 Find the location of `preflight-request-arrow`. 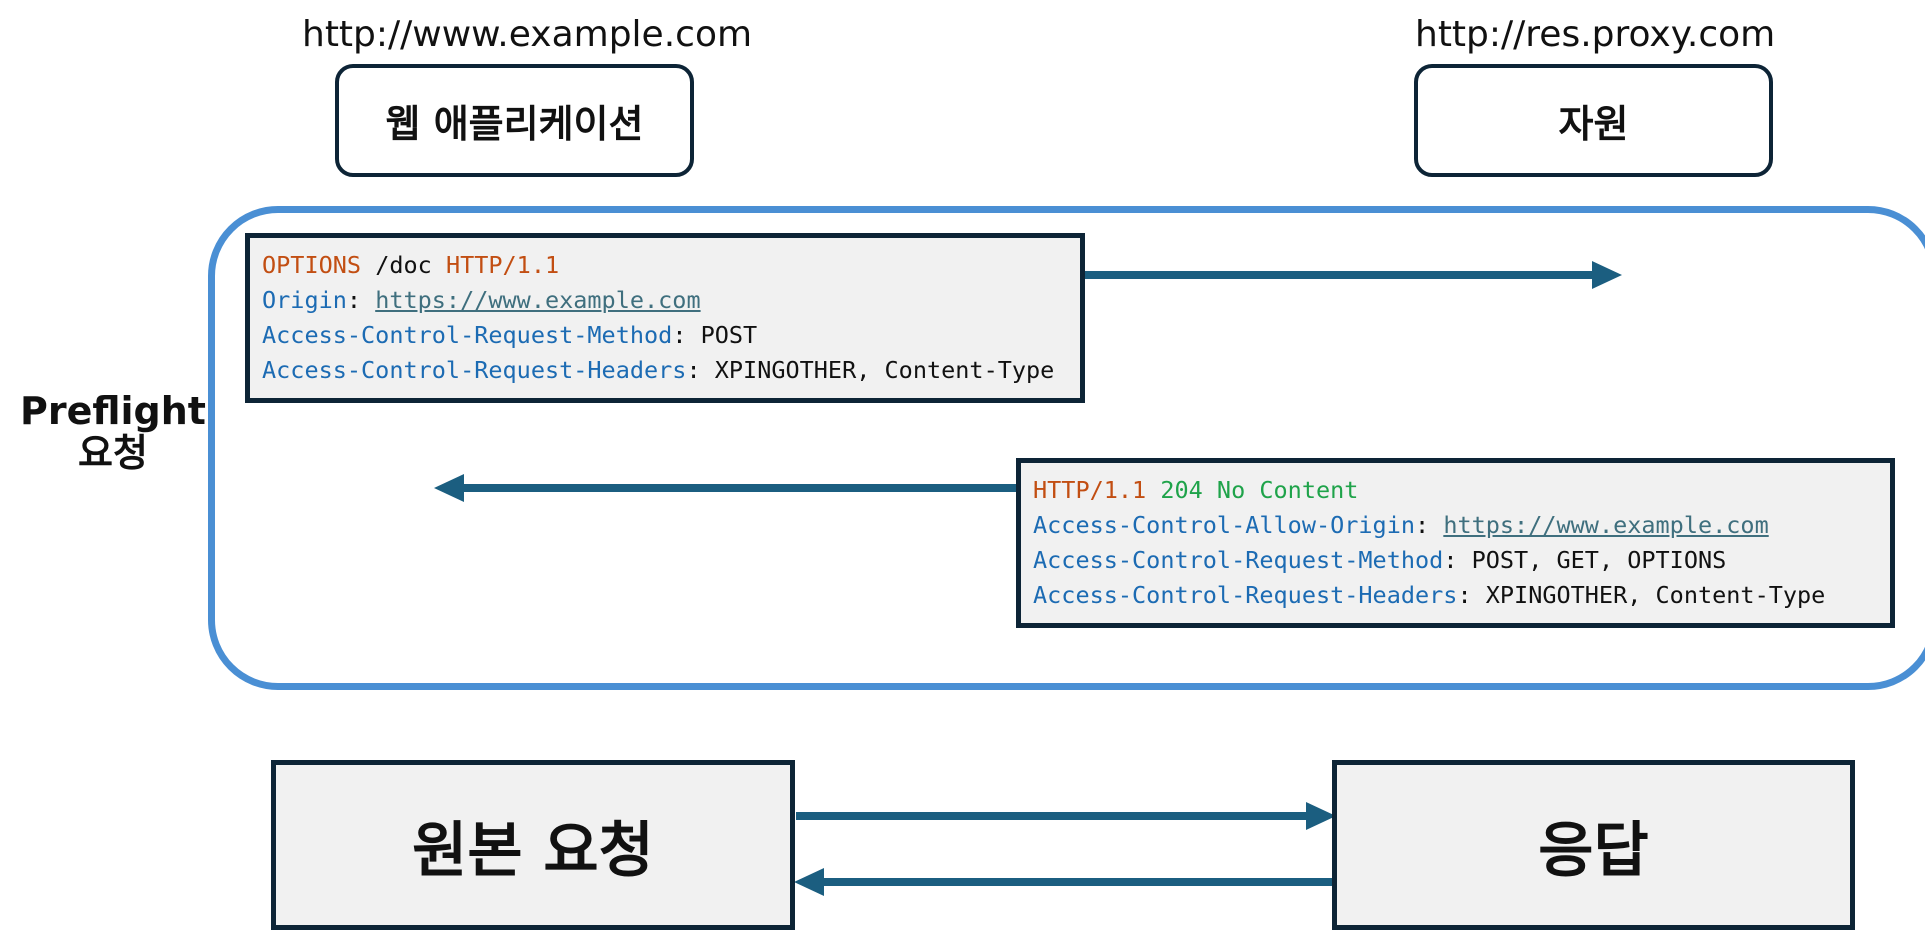

preflight-request-arrow is located at coordinates (1352, 275).